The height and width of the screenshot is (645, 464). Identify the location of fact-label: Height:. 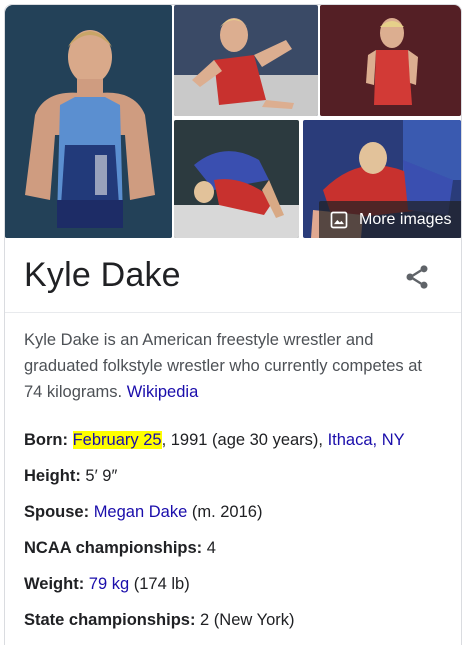
(52, 476).